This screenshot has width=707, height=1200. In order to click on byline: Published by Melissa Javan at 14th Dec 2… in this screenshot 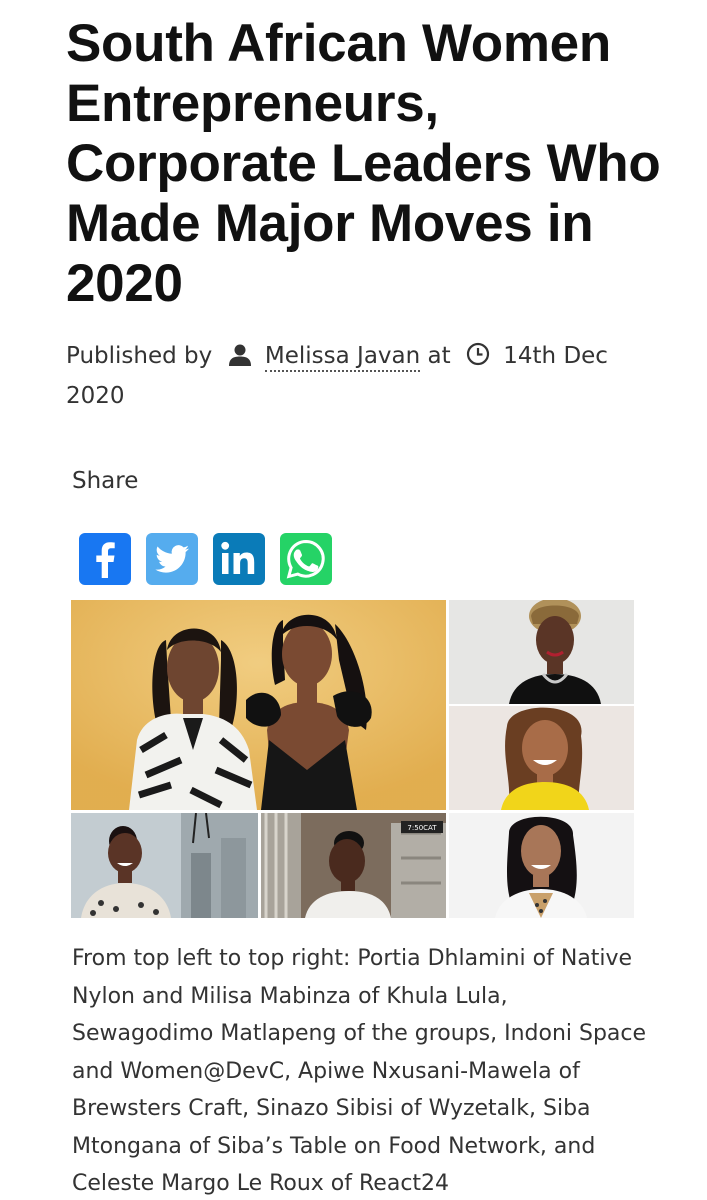, I will do `click(366, 376)`.